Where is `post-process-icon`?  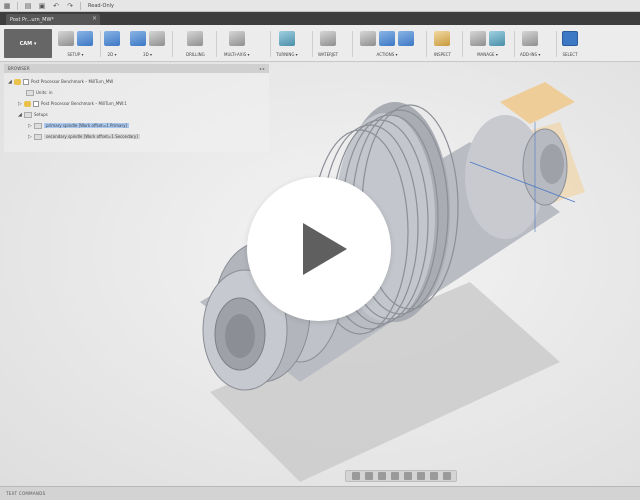 post-process-icon is located at coordinates (387, 38).